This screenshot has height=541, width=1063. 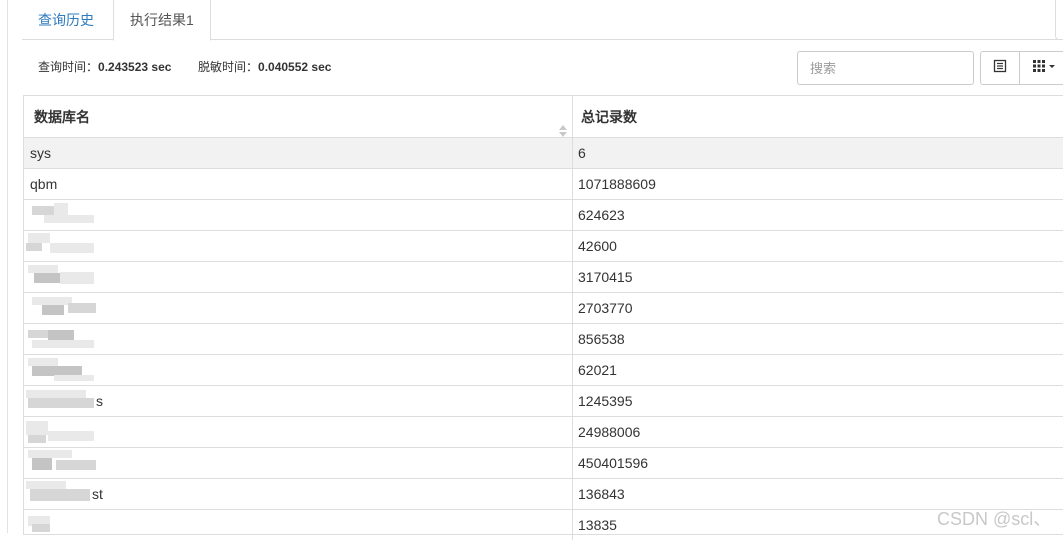 I want to click on mask-time: 脱敏时间：0.040552 sec, so click(x=264, y=67).